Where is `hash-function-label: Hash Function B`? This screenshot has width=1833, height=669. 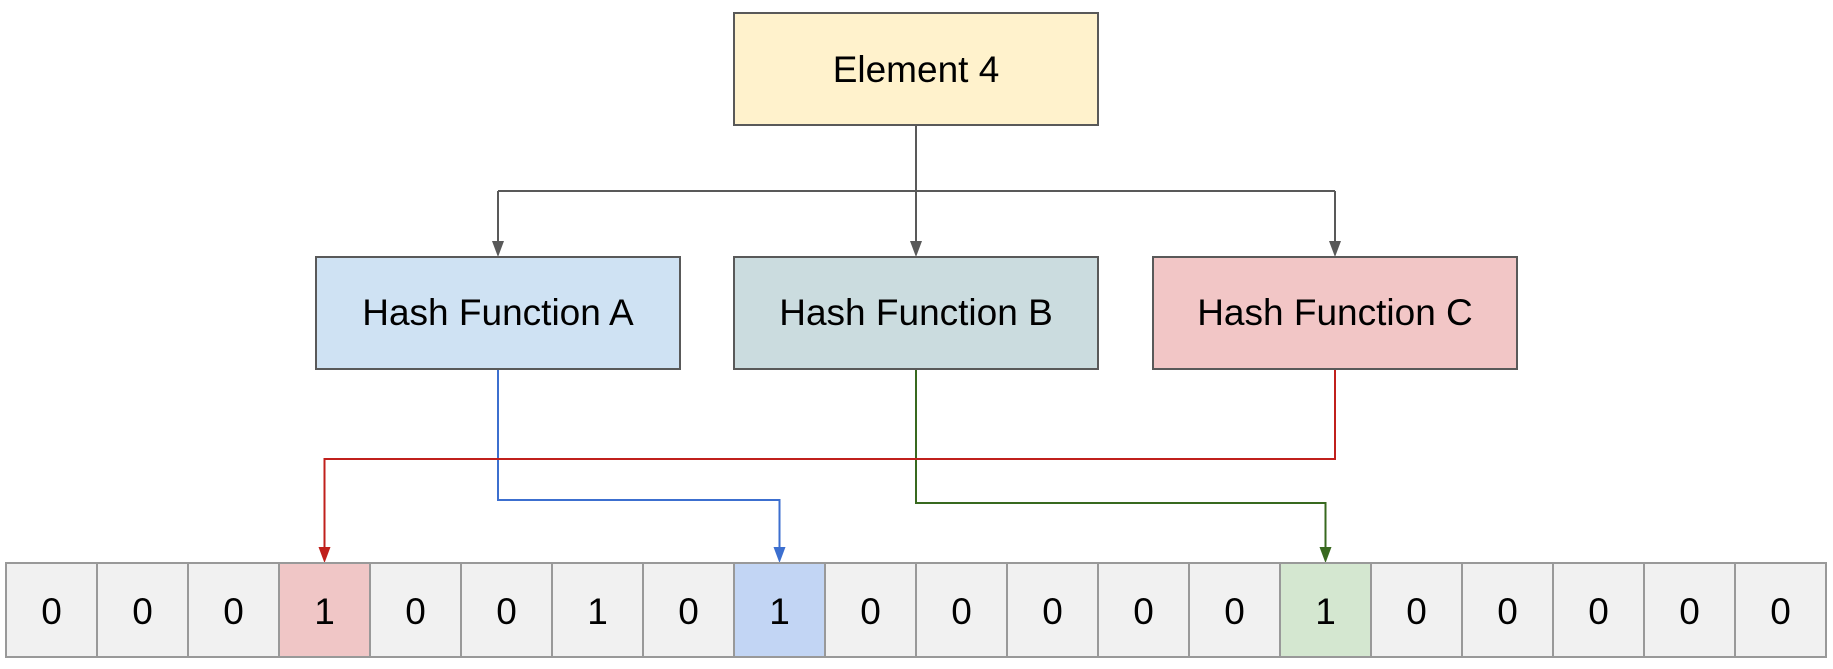 hash-function-label: Hash Function B is located at coordinates (916, 312).